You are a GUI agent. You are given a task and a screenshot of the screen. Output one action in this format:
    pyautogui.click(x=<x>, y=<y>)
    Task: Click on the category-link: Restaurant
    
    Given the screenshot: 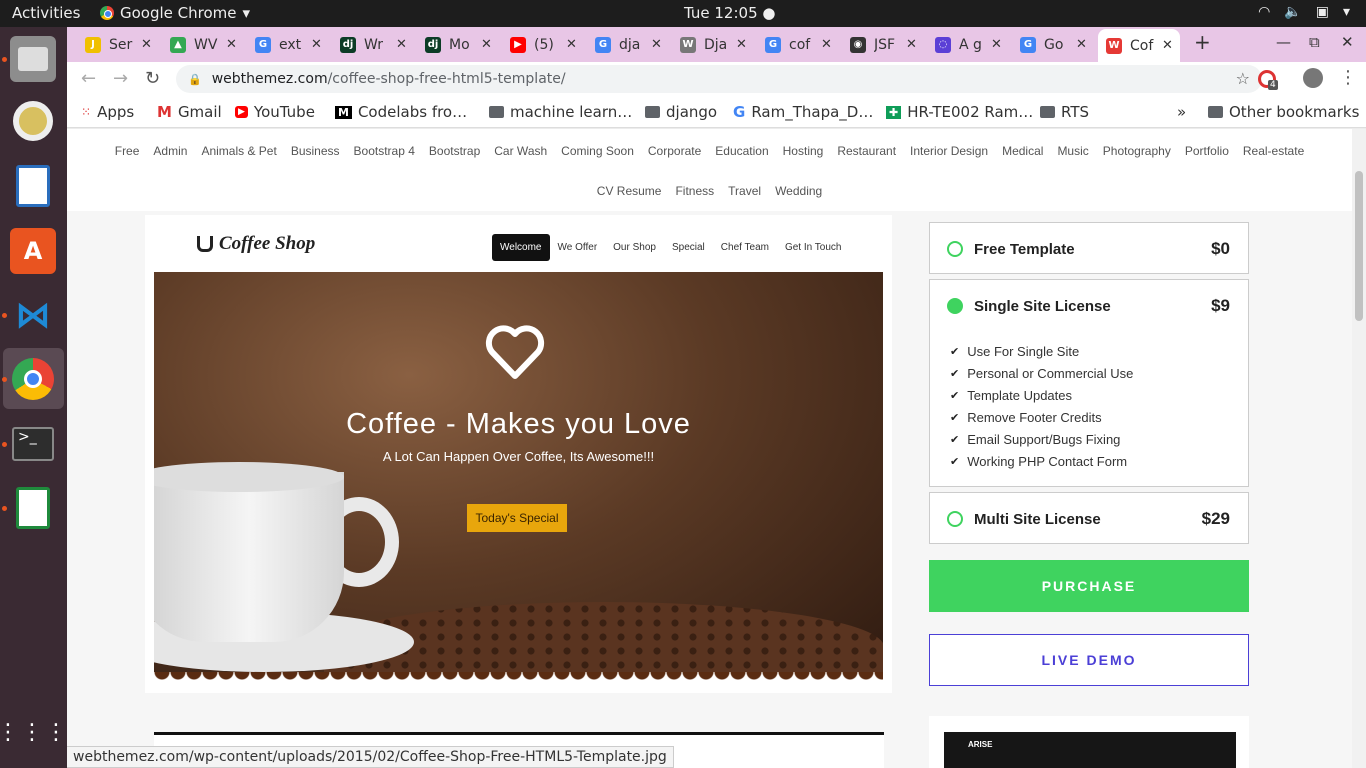 What is the action you would take?
    pyautogui.click(x=866, y=151)
    